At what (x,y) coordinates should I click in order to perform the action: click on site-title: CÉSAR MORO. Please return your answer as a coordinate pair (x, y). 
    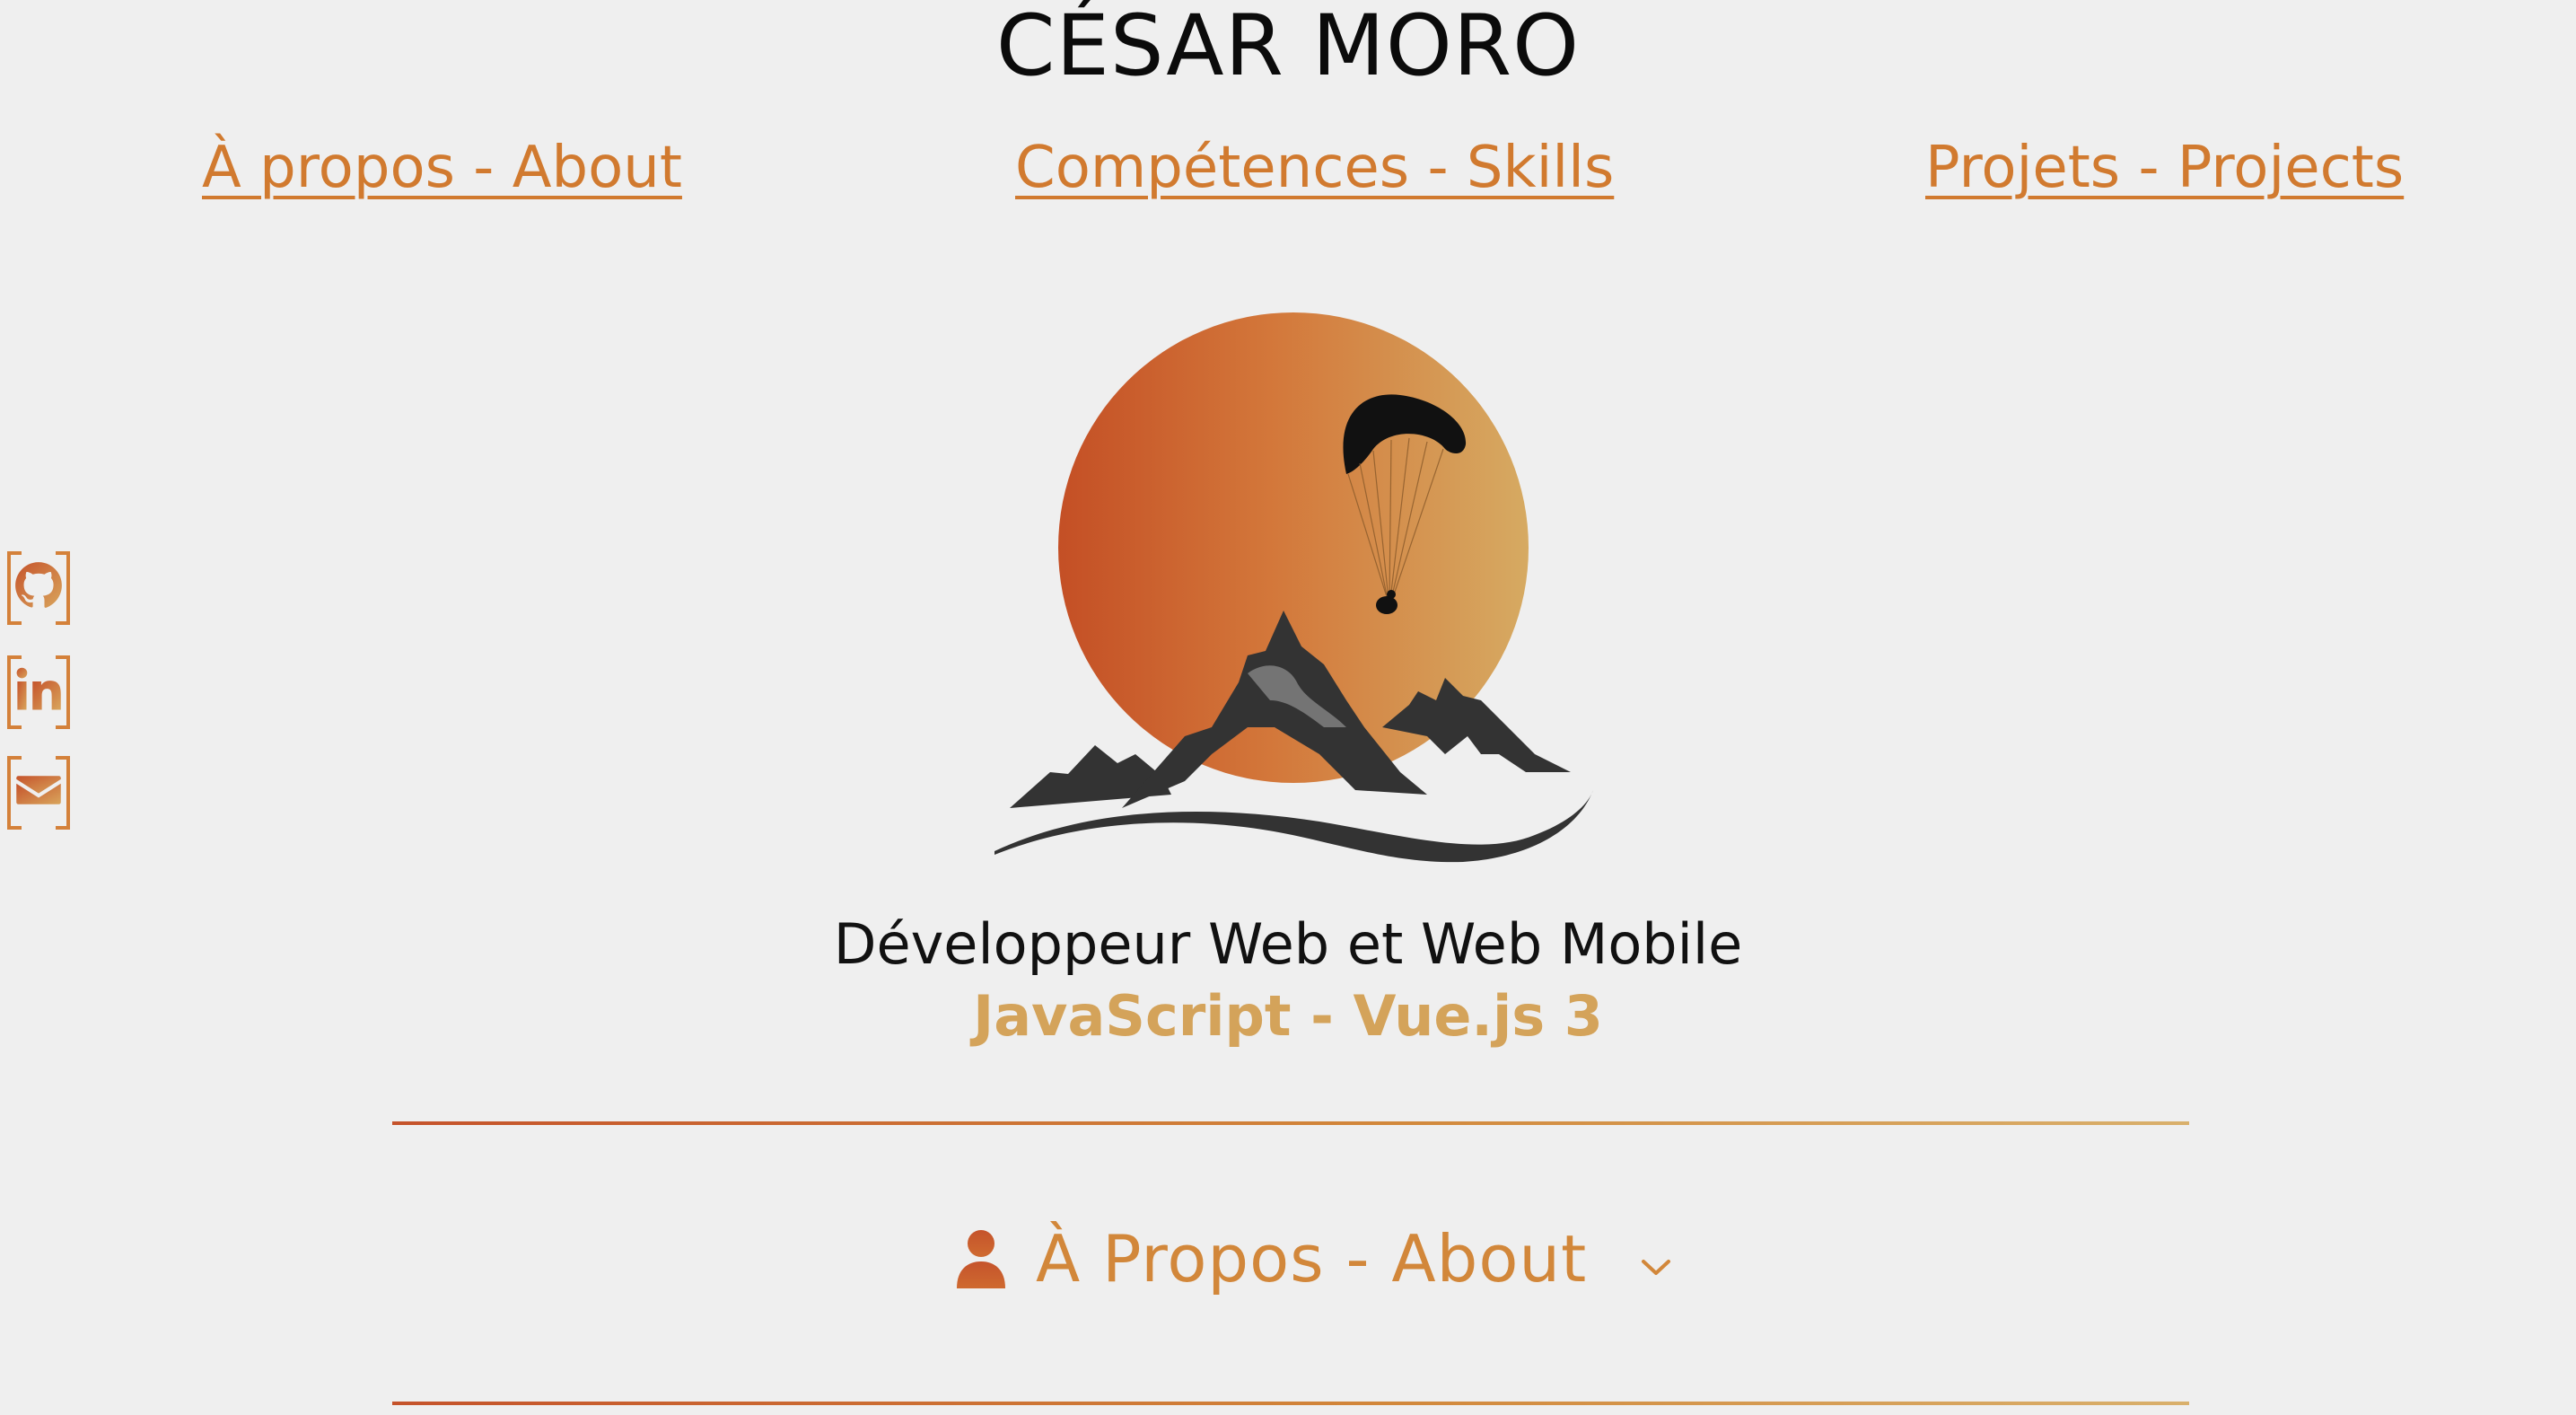
    Looking at the image, I should click on (1288, 48).